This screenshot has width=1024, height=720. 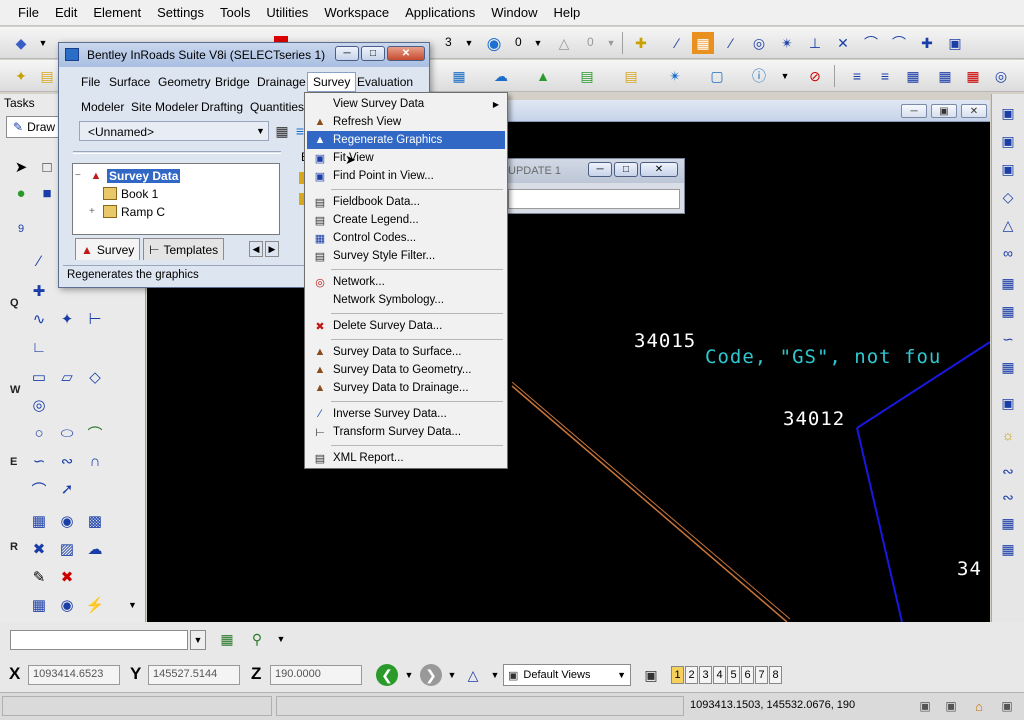 I want to click on tab-scroll-left-icon: ◀, so click(x=256, y=249).